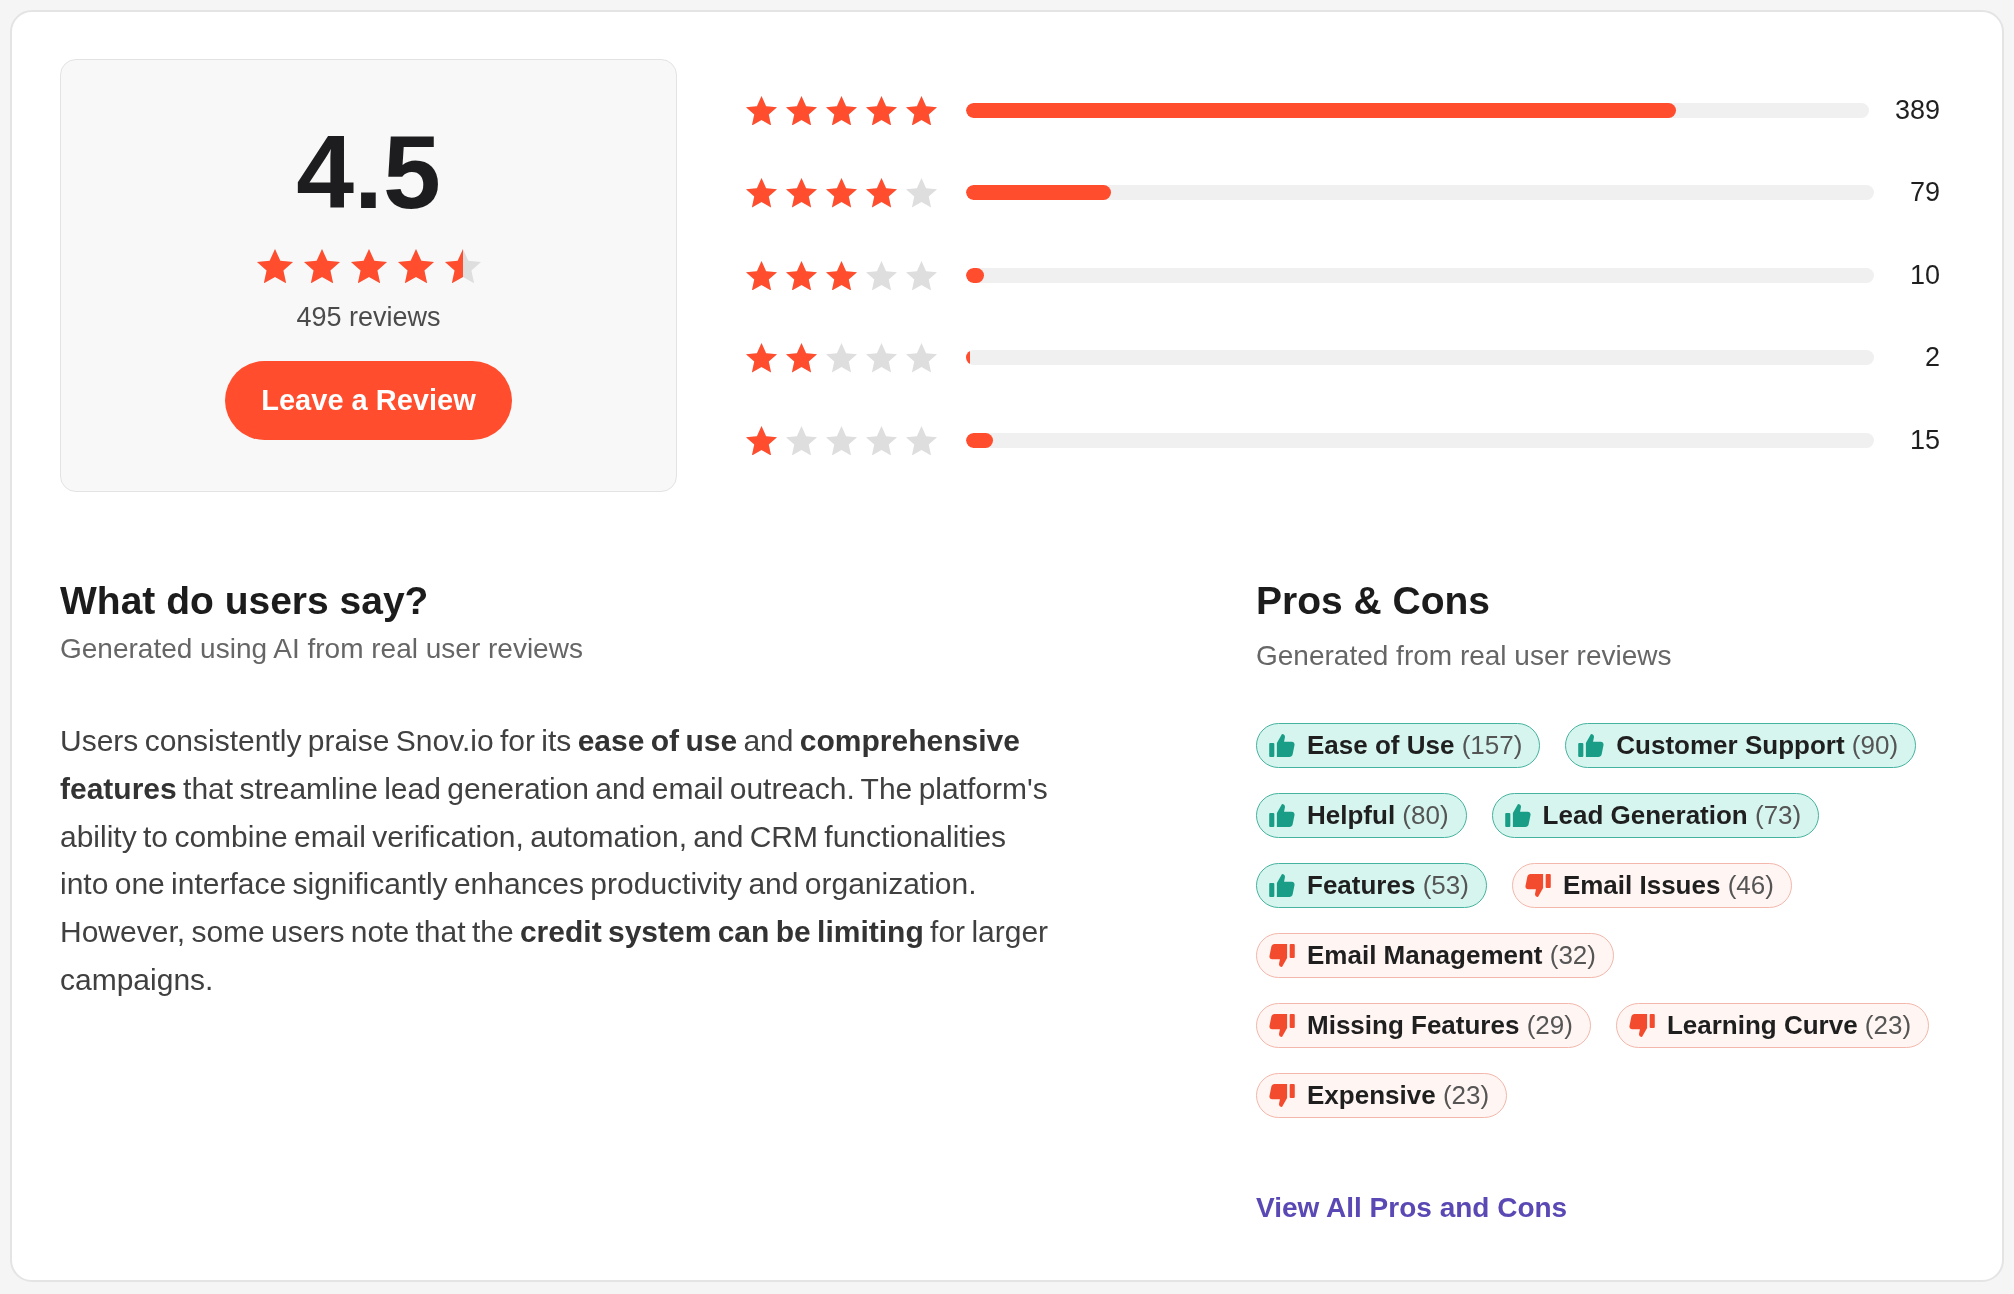 This screenshot has height=1294, width=2014. What do you see at coordinates (368, 172) in the screenshot?
I see `rating-score: 4.5` at bounding box center [368, 172].